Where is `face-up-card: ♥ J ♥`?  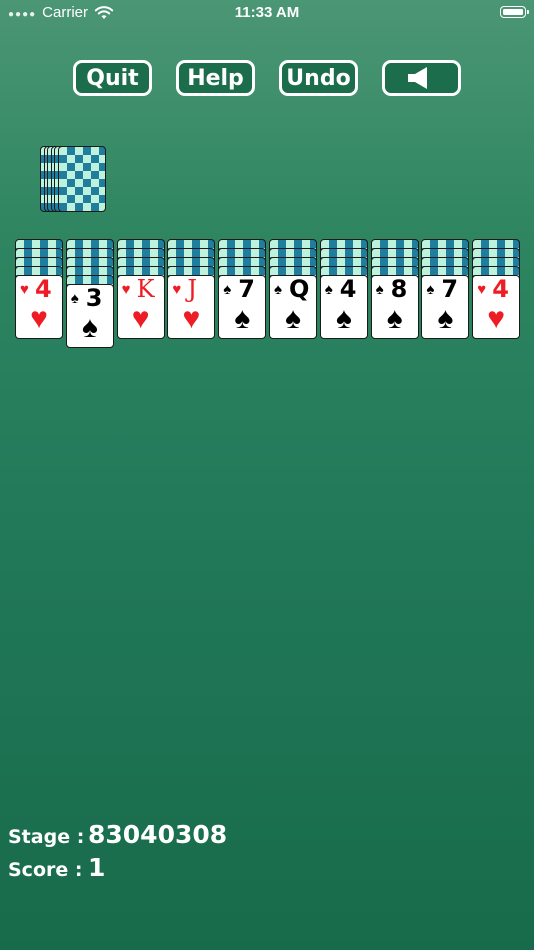
face-up-card: ♥ J ♥ is located at coordinates (191, 307).